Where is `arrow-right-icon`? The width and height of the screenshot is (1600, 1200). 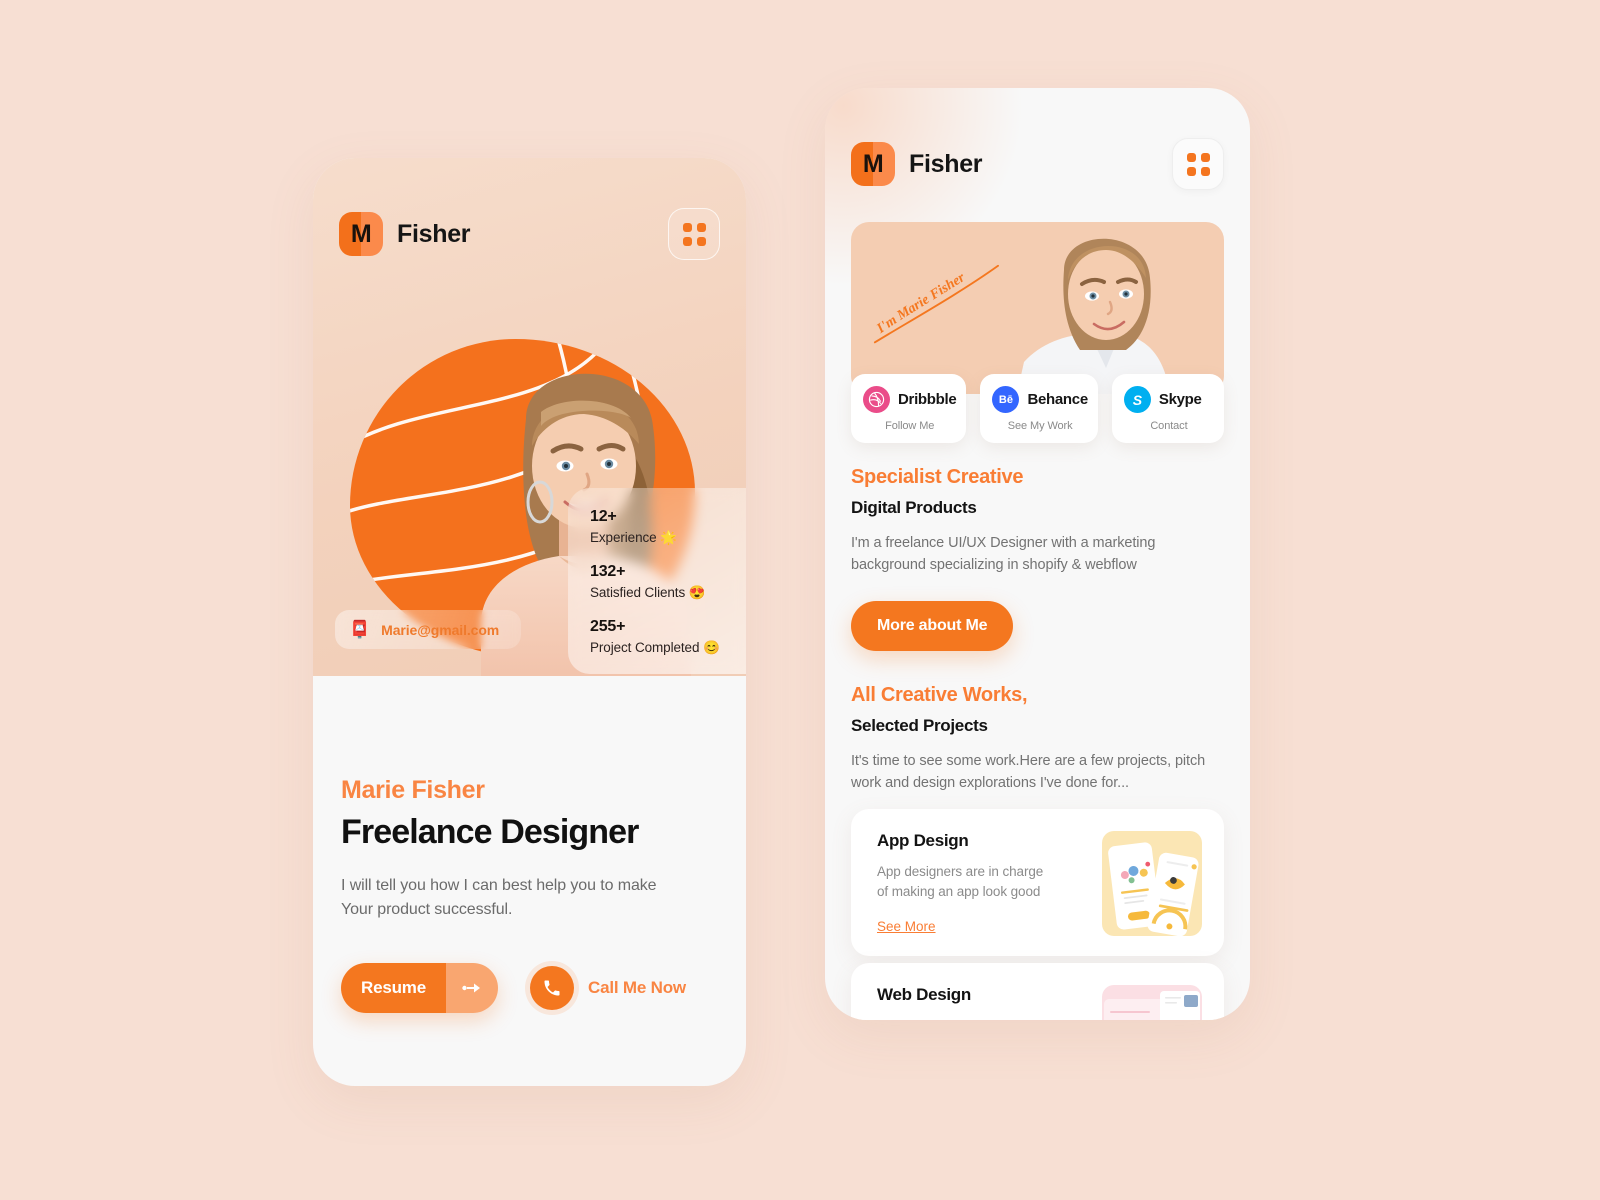
arrow-right-icon is located at coordinates (472, 988).